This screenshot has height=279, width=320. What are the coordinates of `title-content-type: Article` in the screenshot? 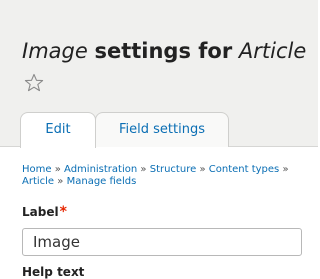 It's located at (272, 51).